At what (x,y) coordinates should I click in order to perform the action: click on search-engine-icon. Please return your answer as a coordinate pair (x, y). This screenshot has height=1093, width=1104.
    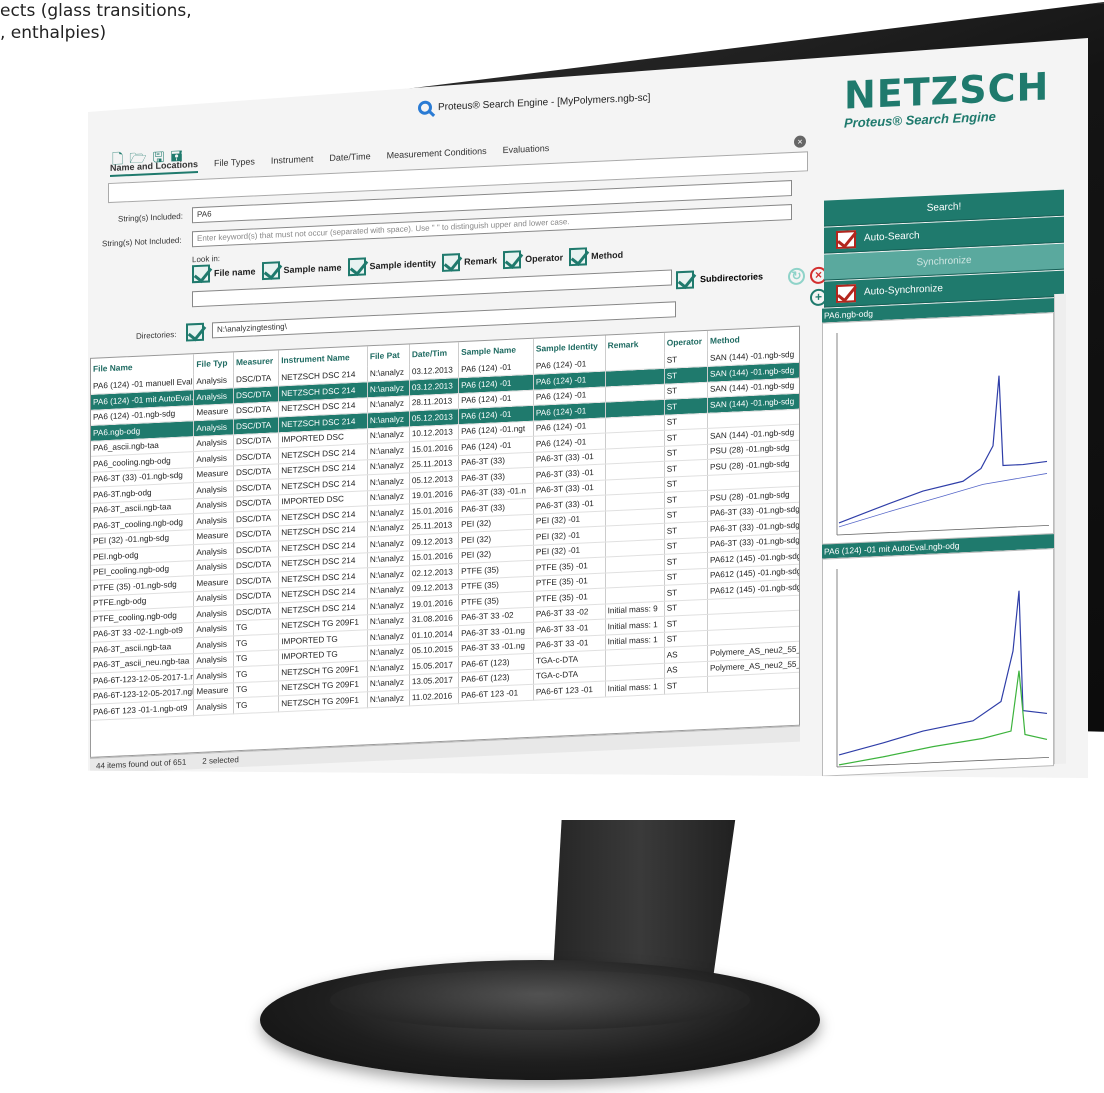
    Looking at the image, I should click on (425, 108).